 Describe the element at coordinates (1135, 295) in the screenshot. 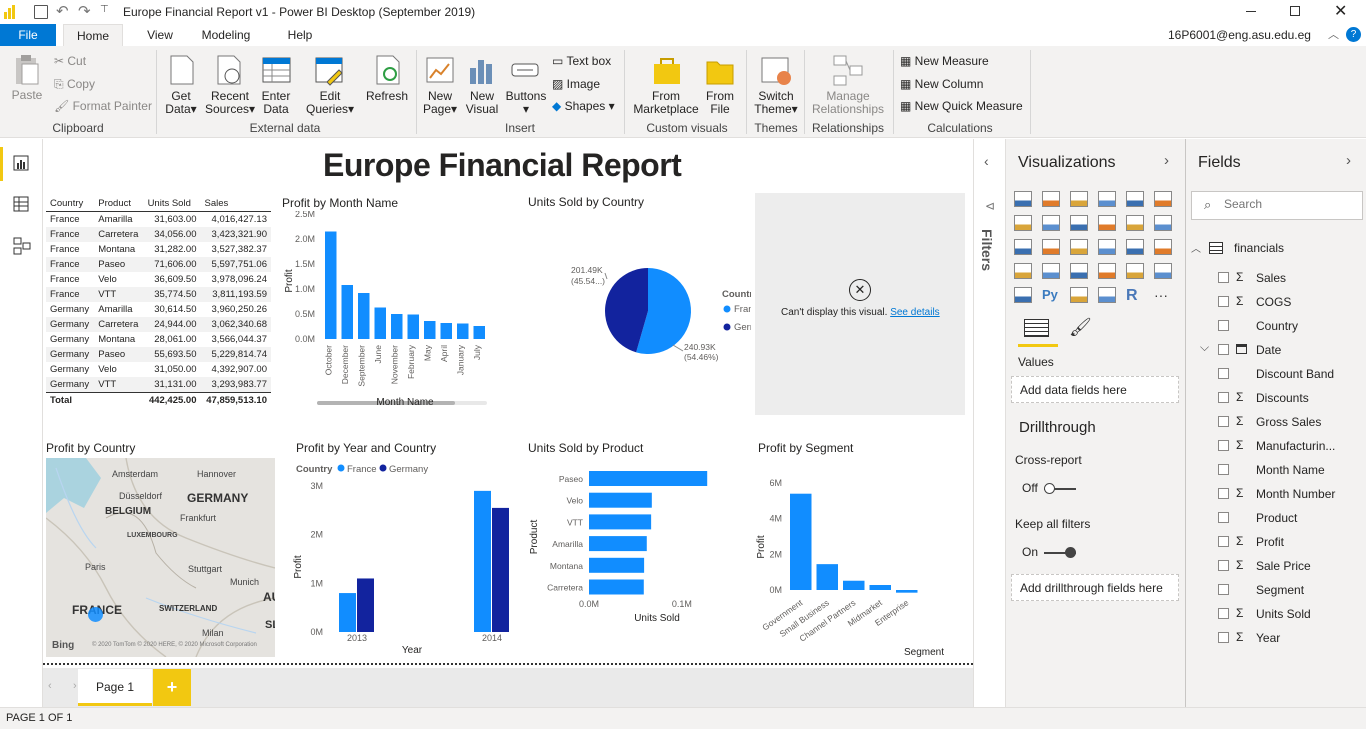

I see `r-script-icon: R` at that location.